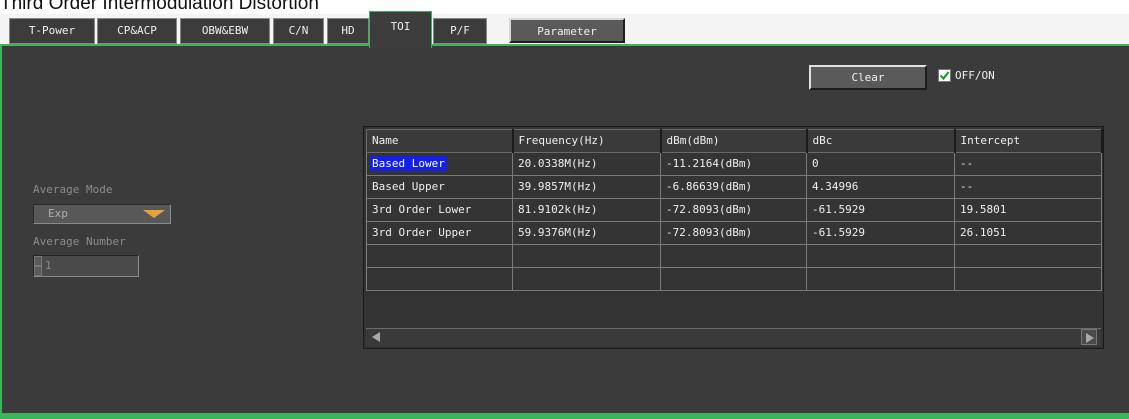 The width and height of the screenshot is (1129, 419). Describe the element at coordinates (52, 31) in the screenshot. I see `tab-t-power: T-Power` at that location.